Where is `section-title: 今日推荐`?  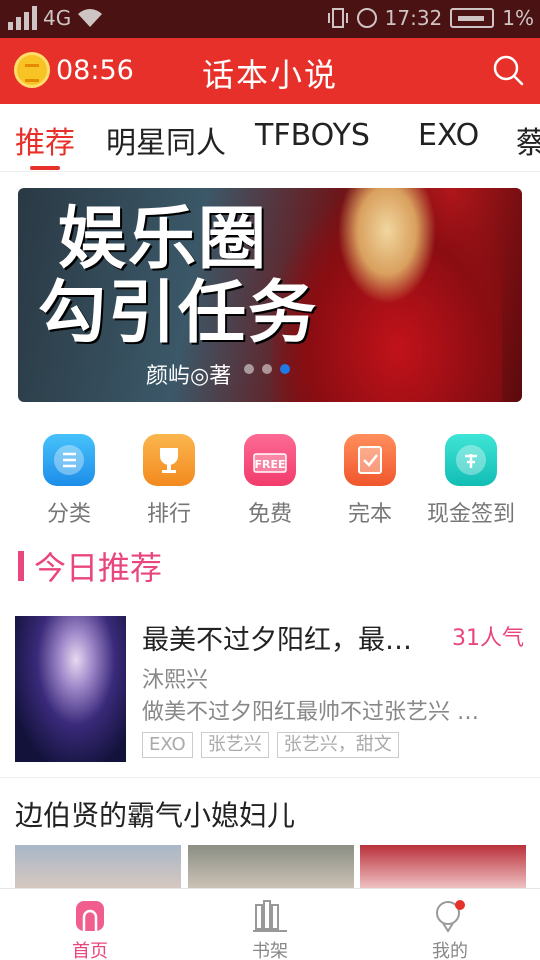
section-title: 今日推荐 is located at coordinates (98, 568).